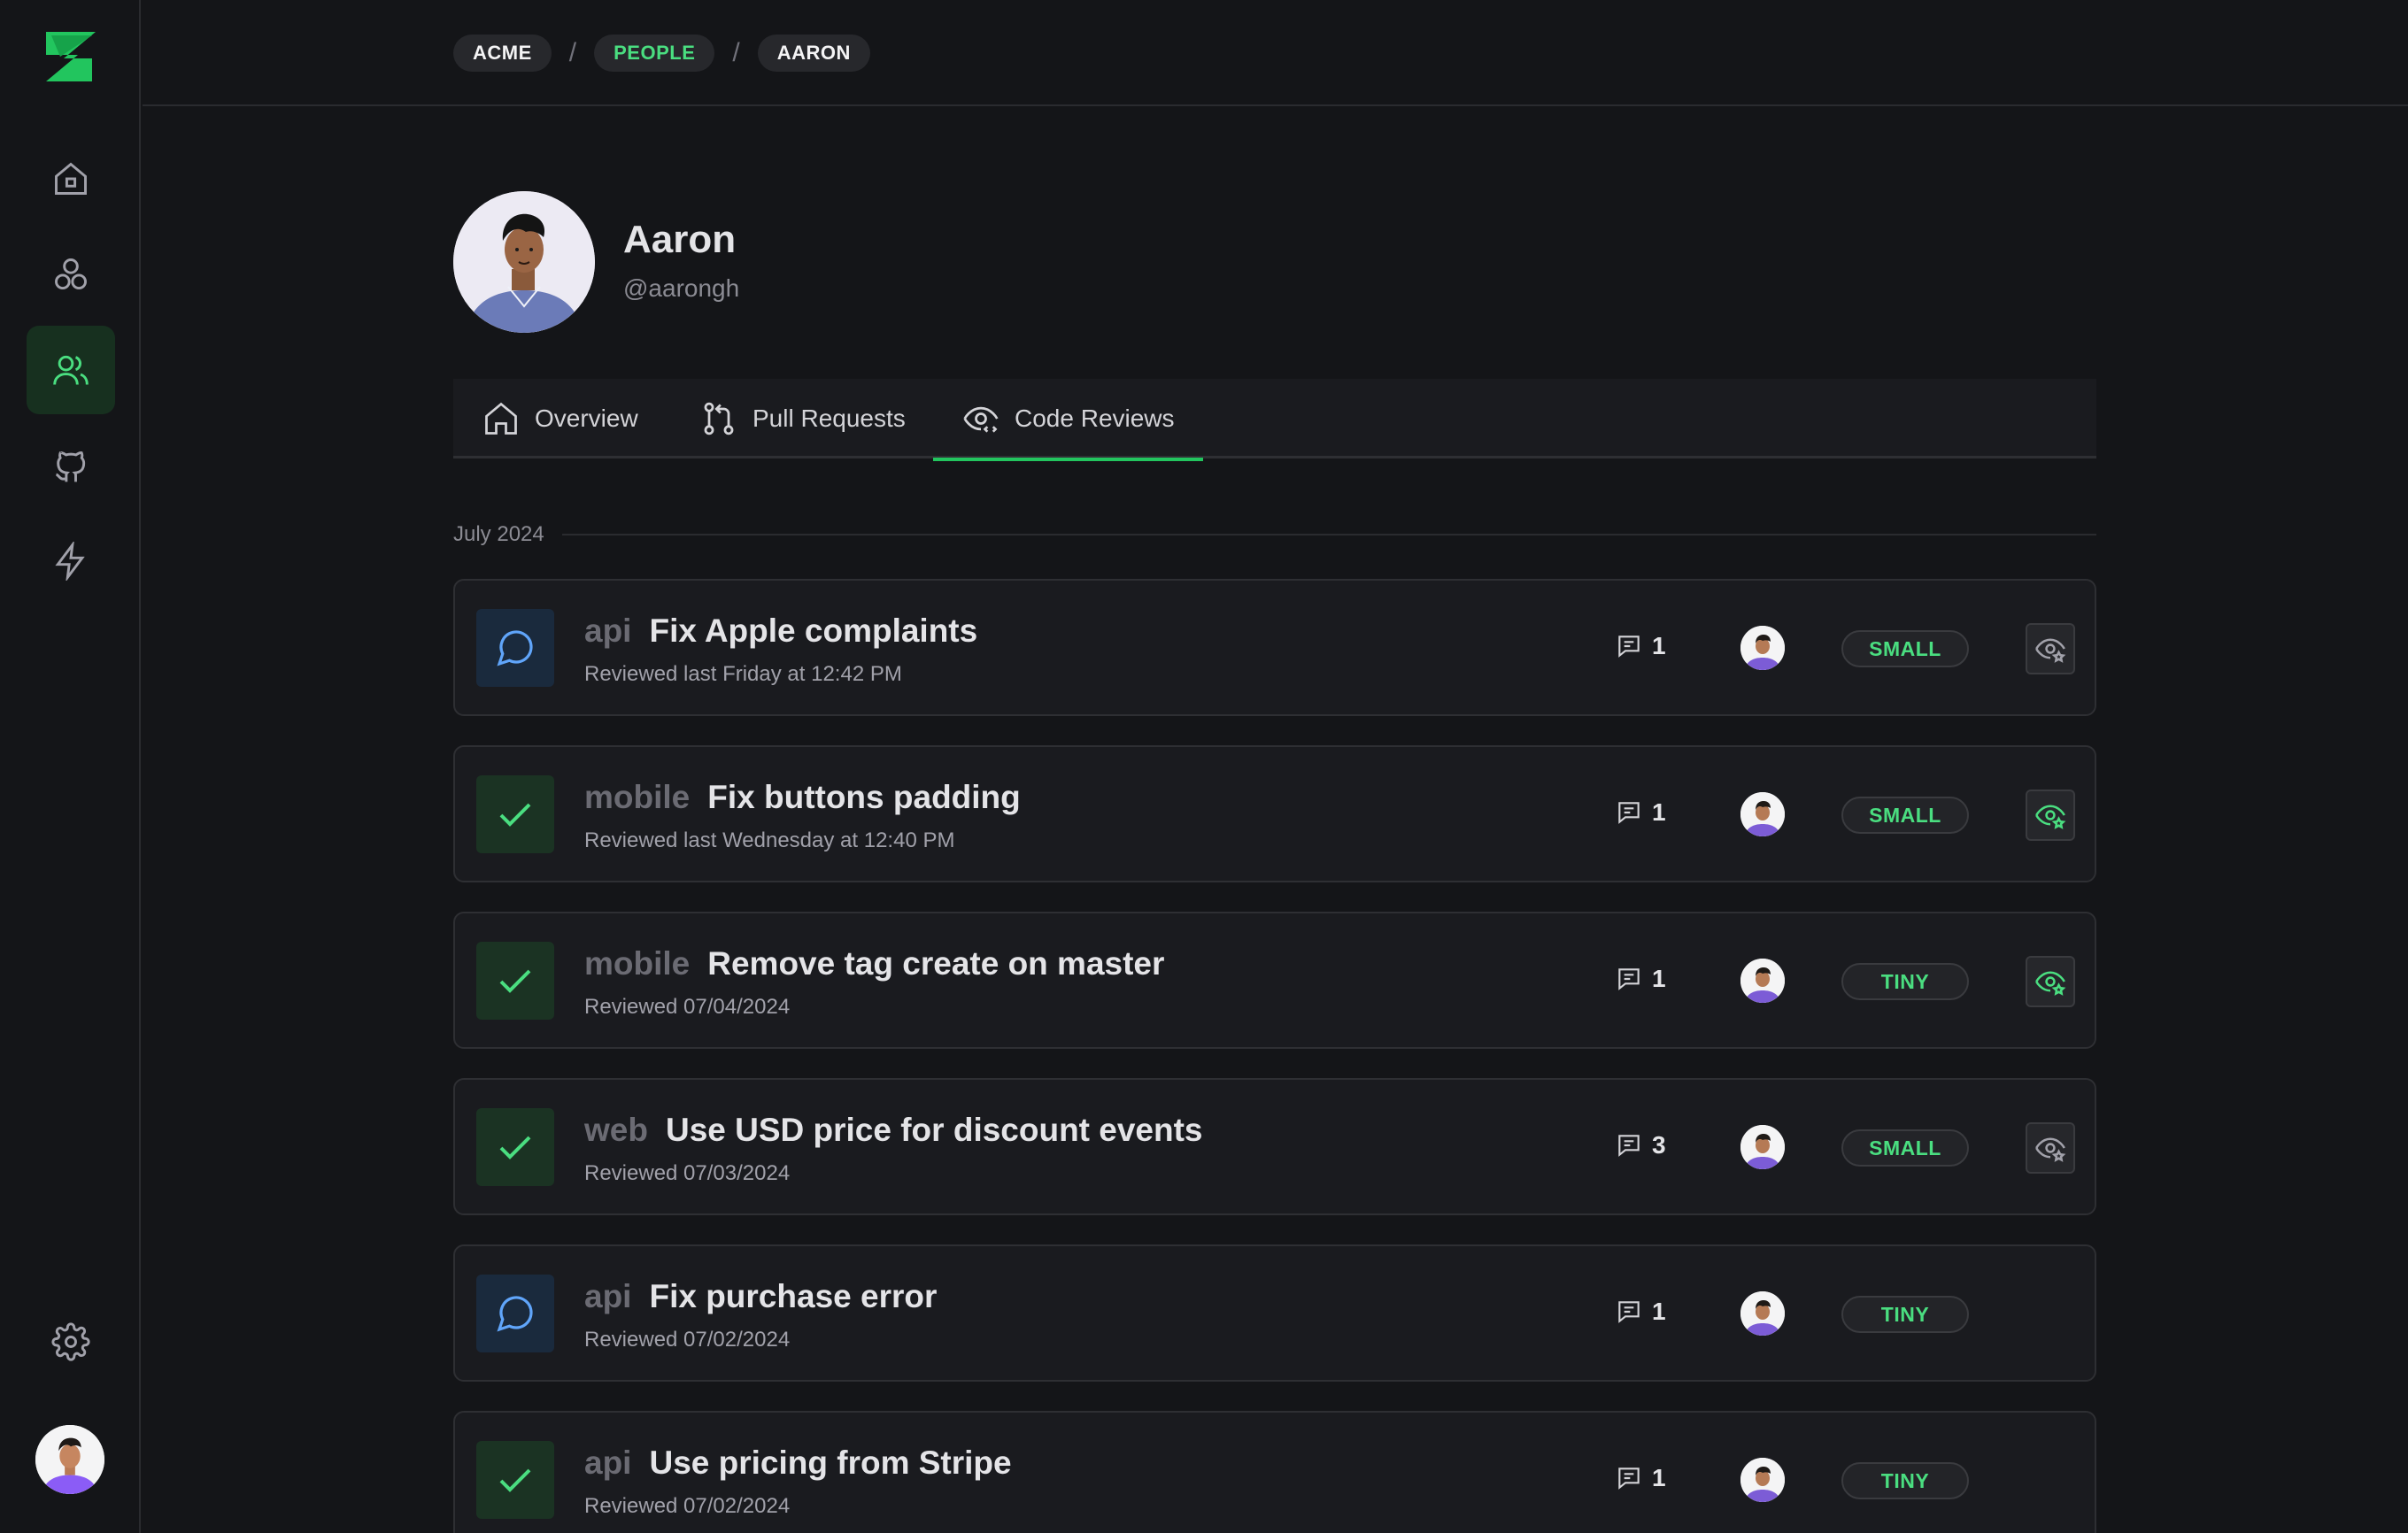 The image size is (2408, 1533). I want to click on comment-bubble-icon, so click(515, 1314).